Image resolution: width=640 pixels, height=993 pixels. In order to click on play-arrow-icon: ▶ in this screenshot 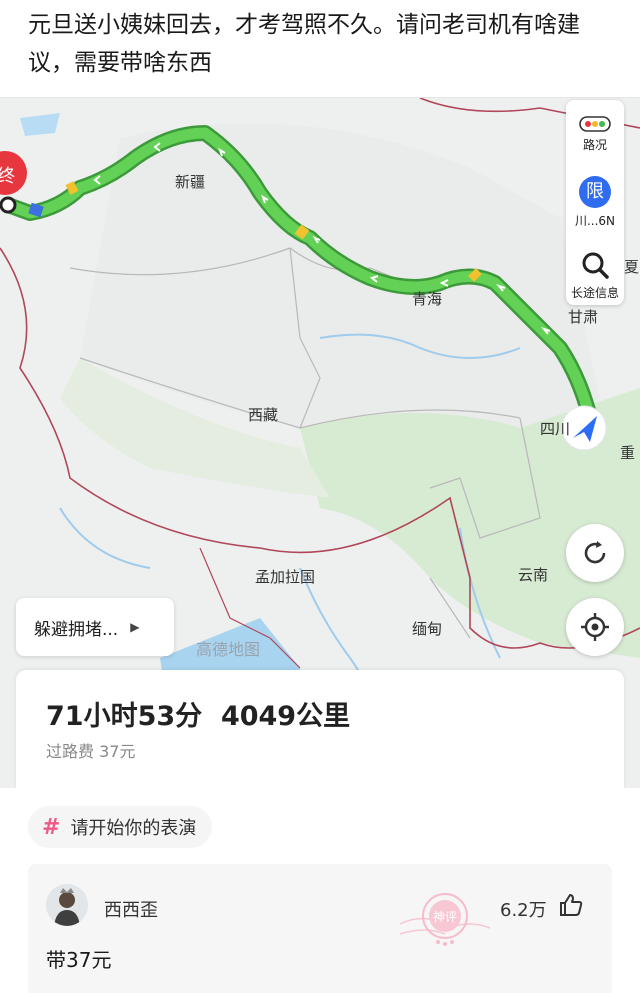, I will do `click(135, 627)`.